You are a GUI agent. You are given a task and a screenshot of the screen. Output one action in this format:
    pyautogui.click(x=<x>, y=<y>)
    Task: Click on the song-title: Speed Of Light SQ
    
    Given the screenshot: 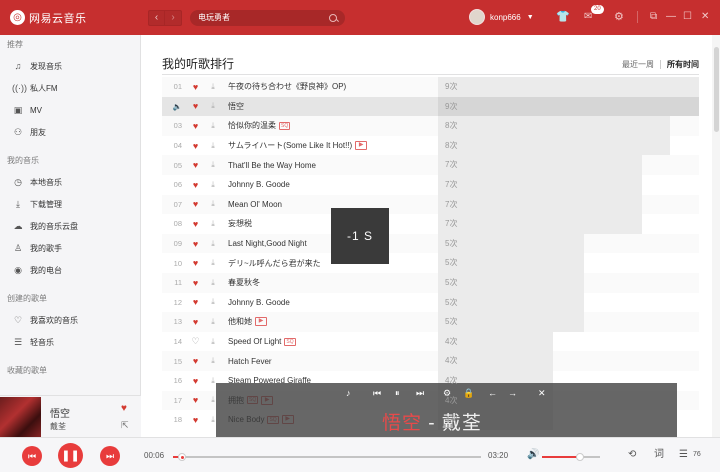 What is the action you would take?
    pyautogui.click(x=331, y=341)
    